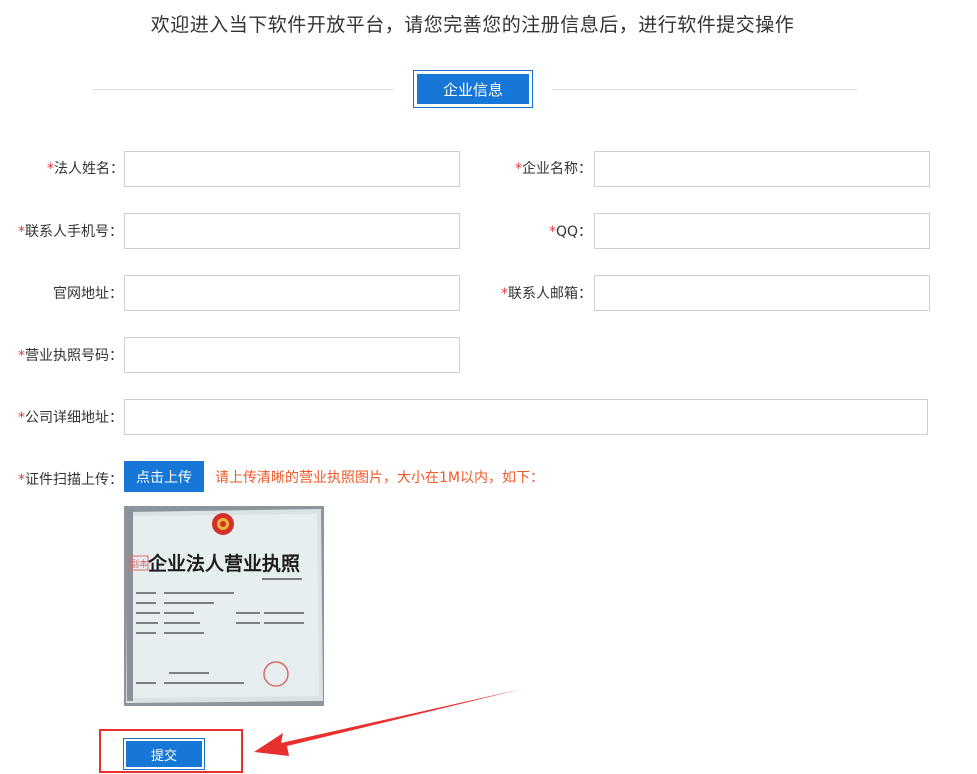 The width and height of the screenshot is (977, 774). Describe the element at coordinates (379, 478) in the screenshot. I see `upload-hint: 请上传清晰的营业执照图片，大小在1M以内，如下：` at that location.